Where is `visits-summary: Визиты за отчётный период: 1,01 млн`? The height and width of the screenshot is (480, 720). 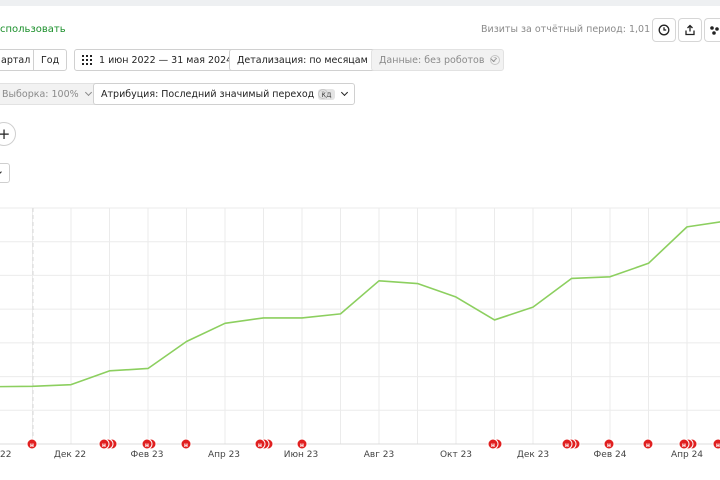
visits-summary: Визиты за отчётный период: 1,01 млн is located at coordinates (577, 29).